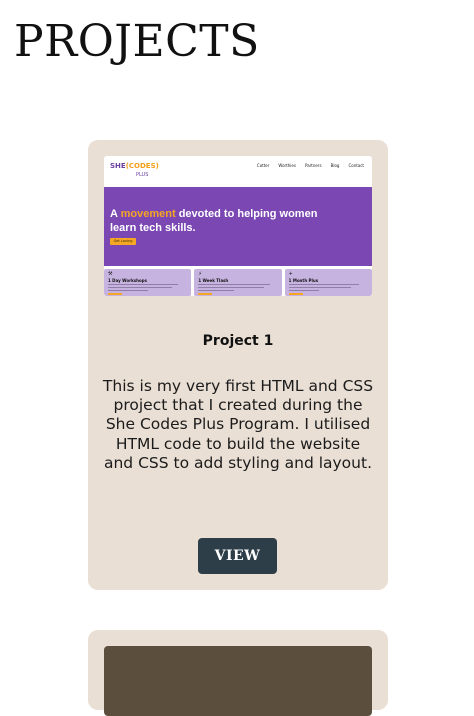  I want to click on thumbnail-hero-accent: movement, so click(148, 214).